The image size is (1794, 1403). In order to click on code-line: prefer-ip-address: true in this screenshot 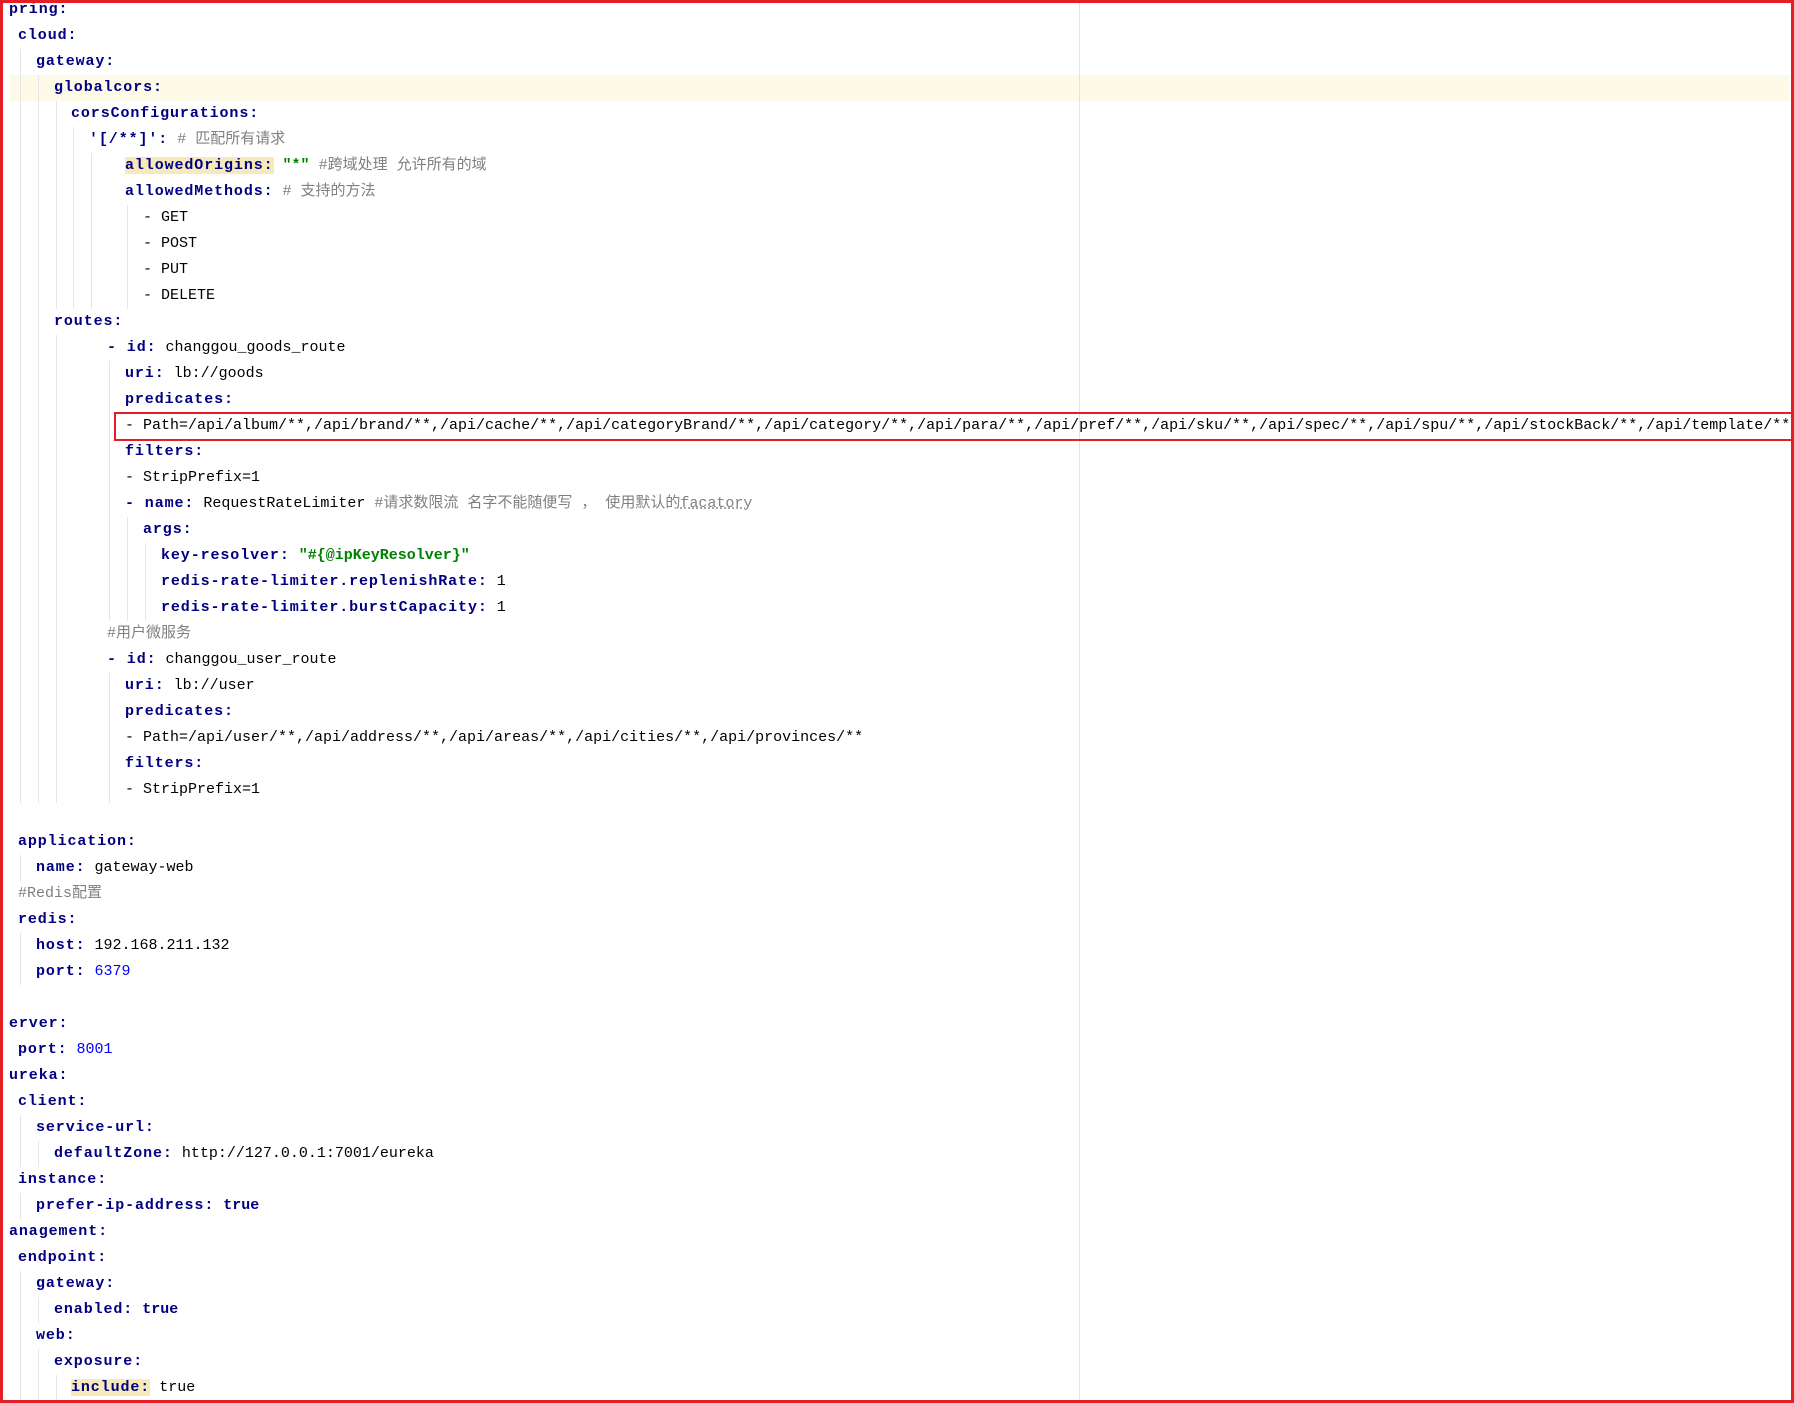, I will do `click(897, 1206)`.